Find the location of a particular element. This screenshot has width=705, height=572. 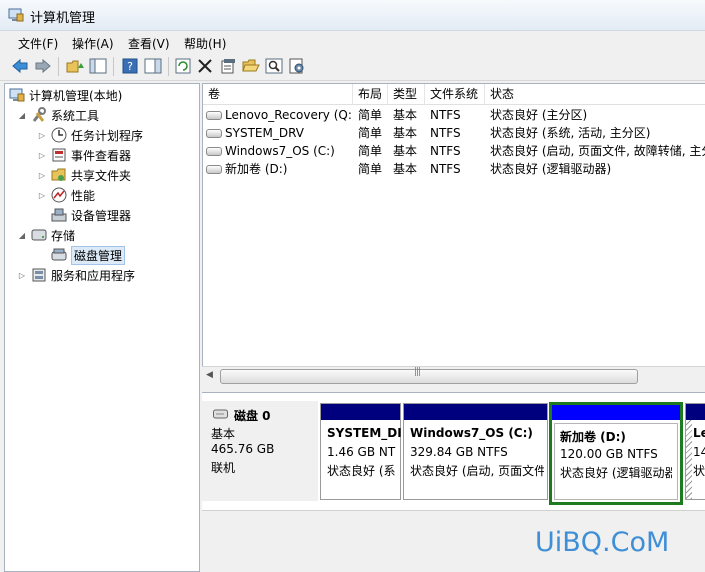

watermark: UiBQ.CoM is located at coordinates (602, 542).